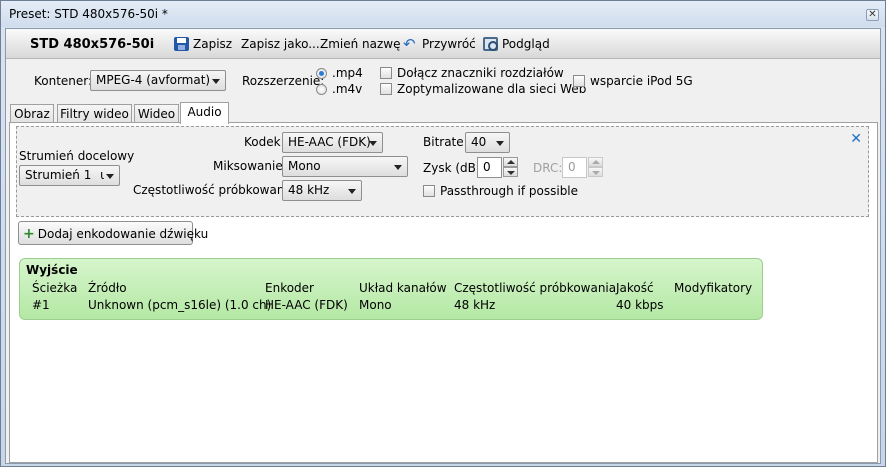  I want to click on target-stream-select: Strumień 1 ι, so click(69, 175).